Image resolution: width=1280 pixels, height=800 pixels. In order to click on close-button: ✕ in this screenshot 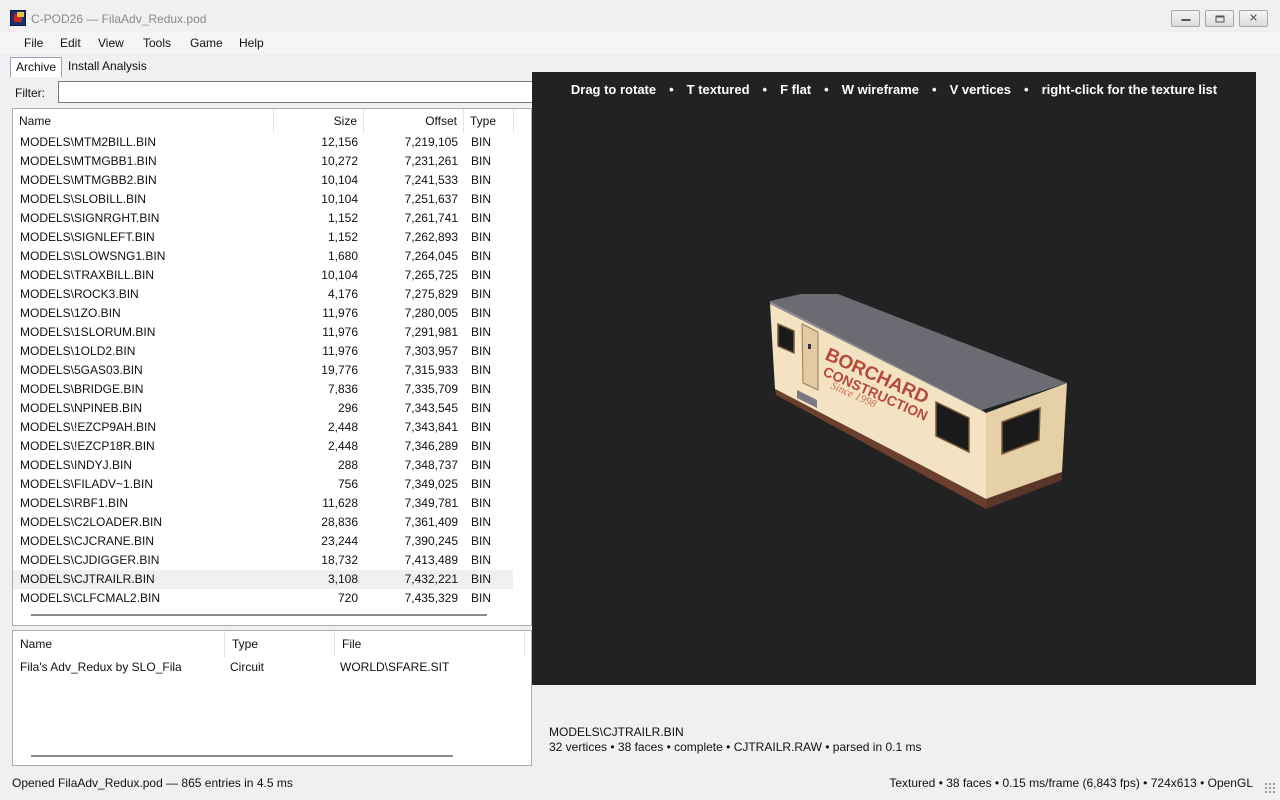, I will do `click(1253, 18)`.